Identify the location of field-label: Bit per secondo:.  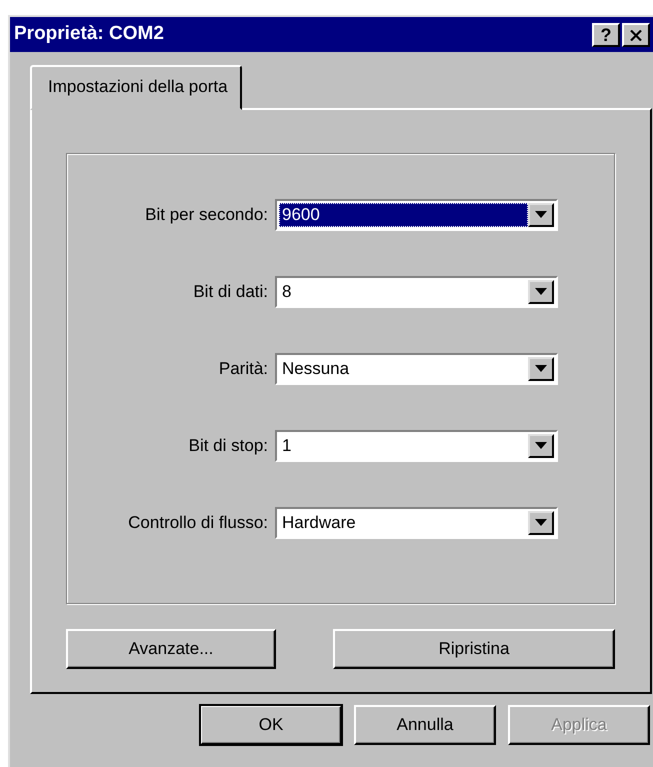
(206, 215).